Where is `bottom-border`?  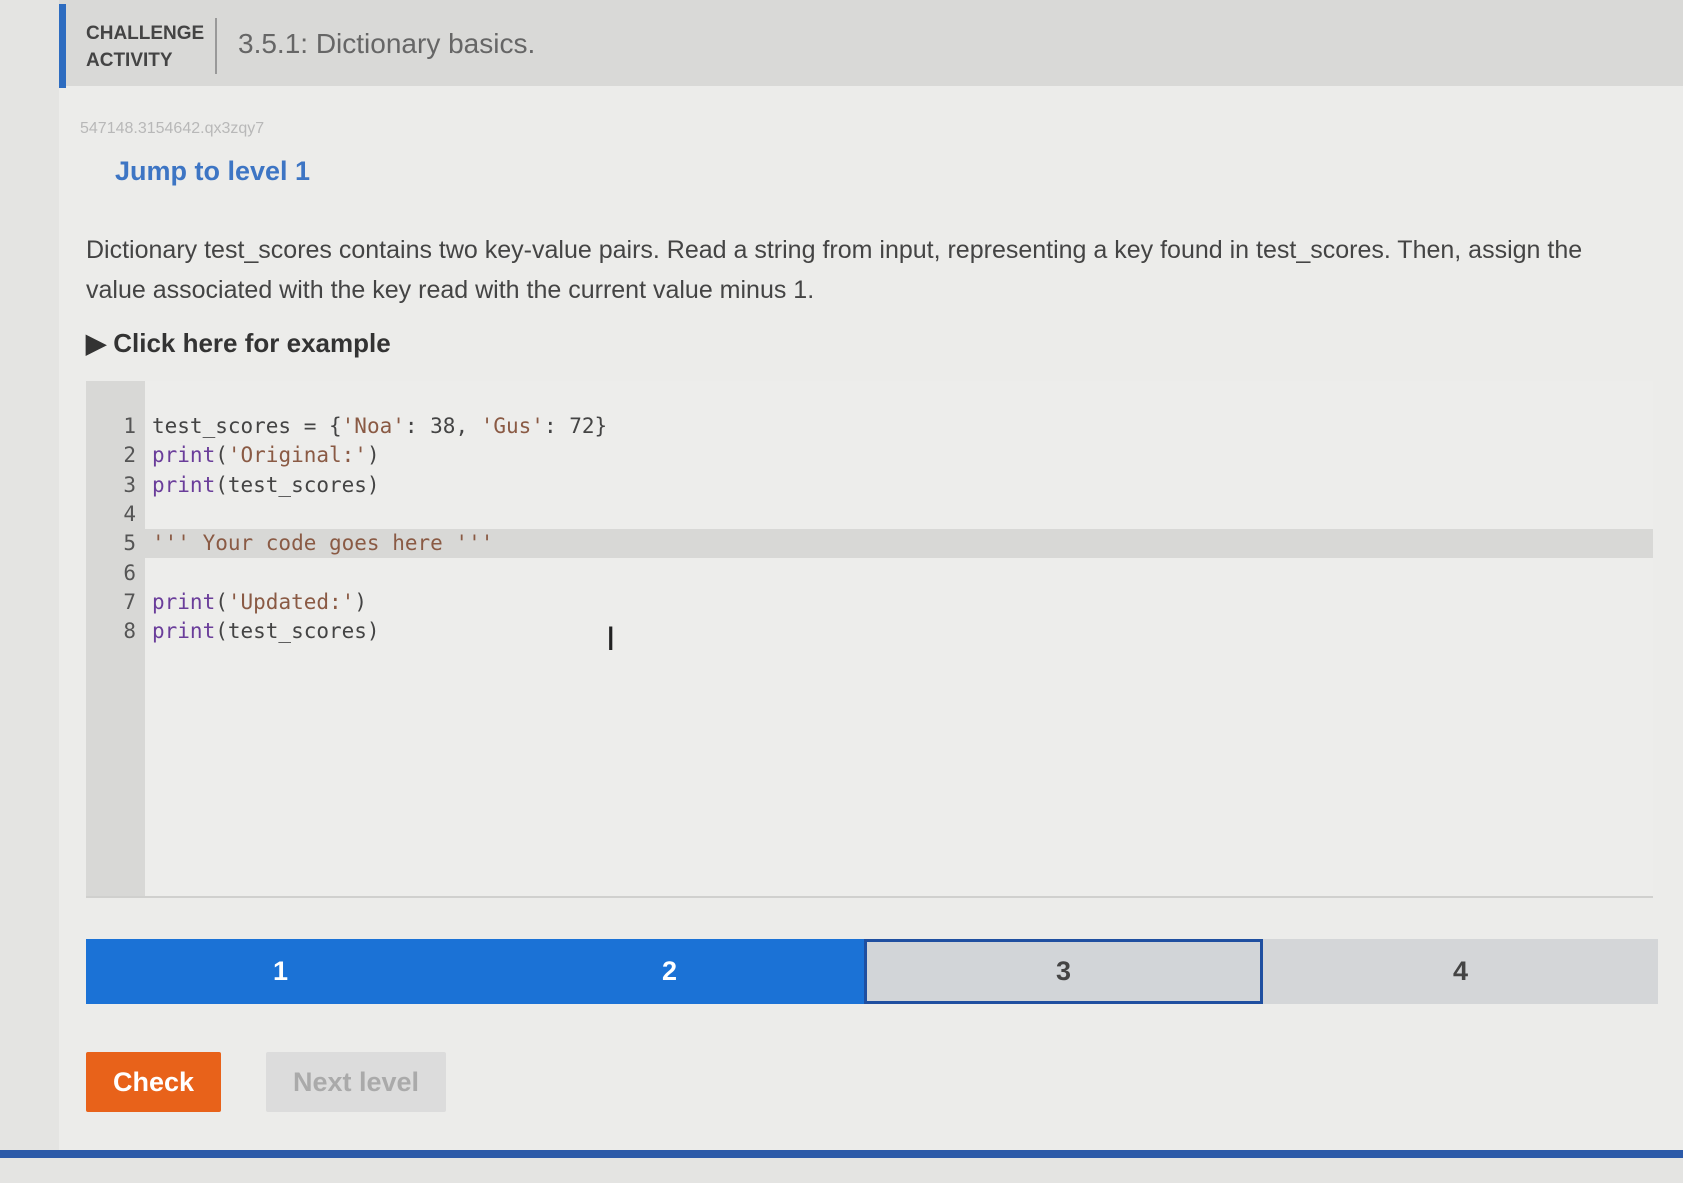
bottom-border is located at coordinates (841, 1154).